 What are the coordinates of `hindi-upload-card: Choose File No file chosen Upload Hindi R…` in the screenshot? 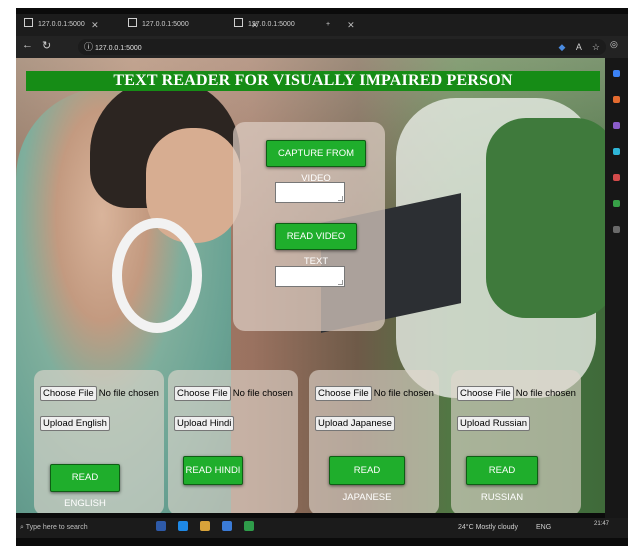 It's located at (233, 441).